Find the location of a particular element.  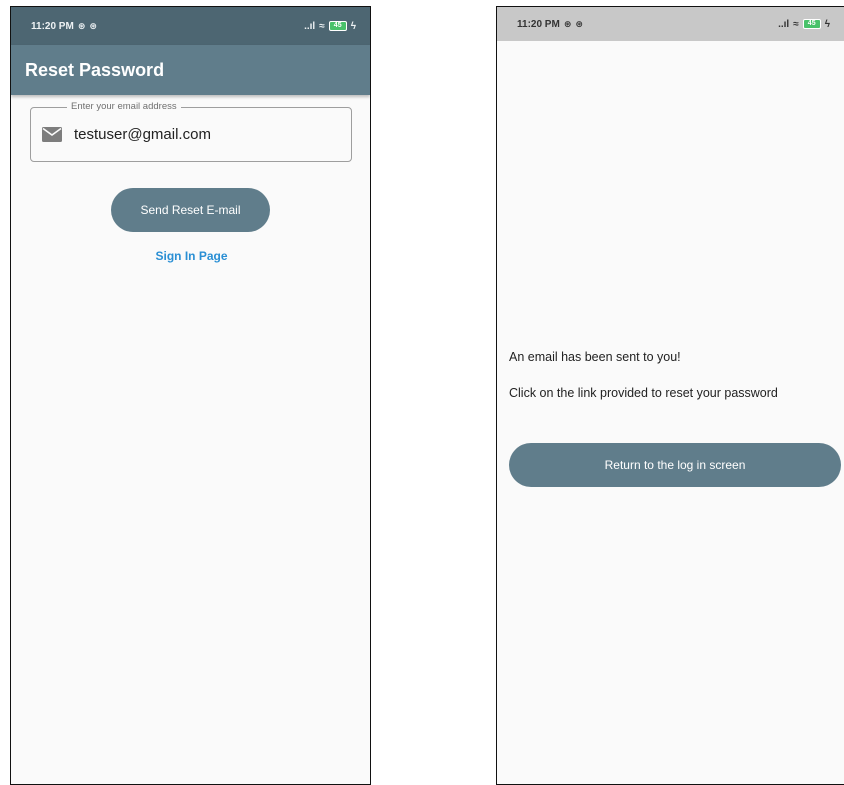

email-field-label: Enter your email address is located at coordinates (124, 106).